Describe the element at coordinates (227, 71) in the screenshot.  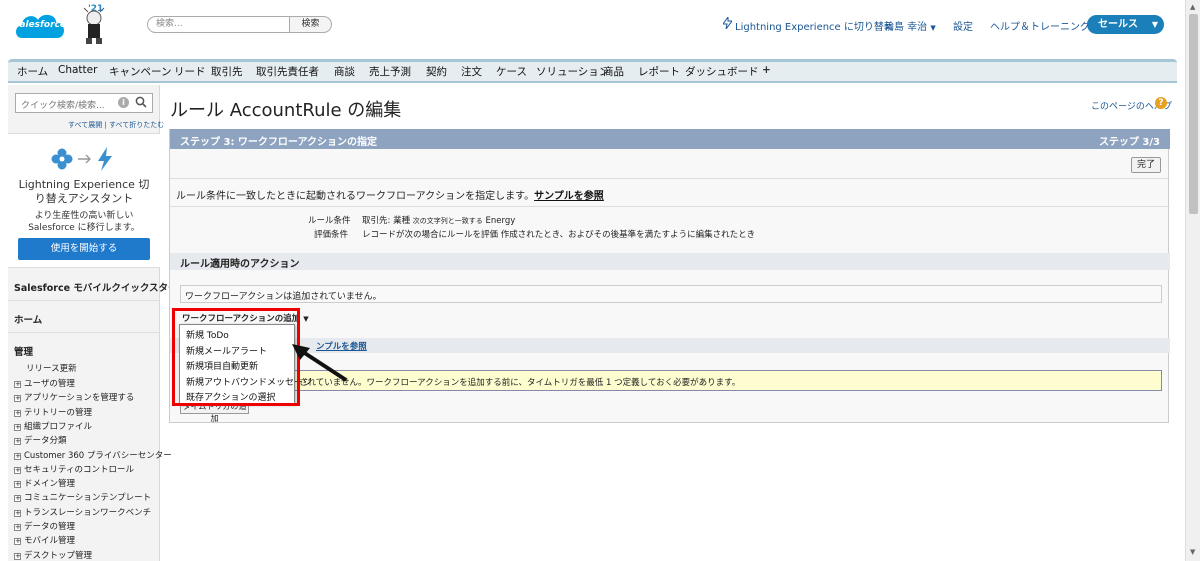
I see `tab-4: 取引先` at that location.